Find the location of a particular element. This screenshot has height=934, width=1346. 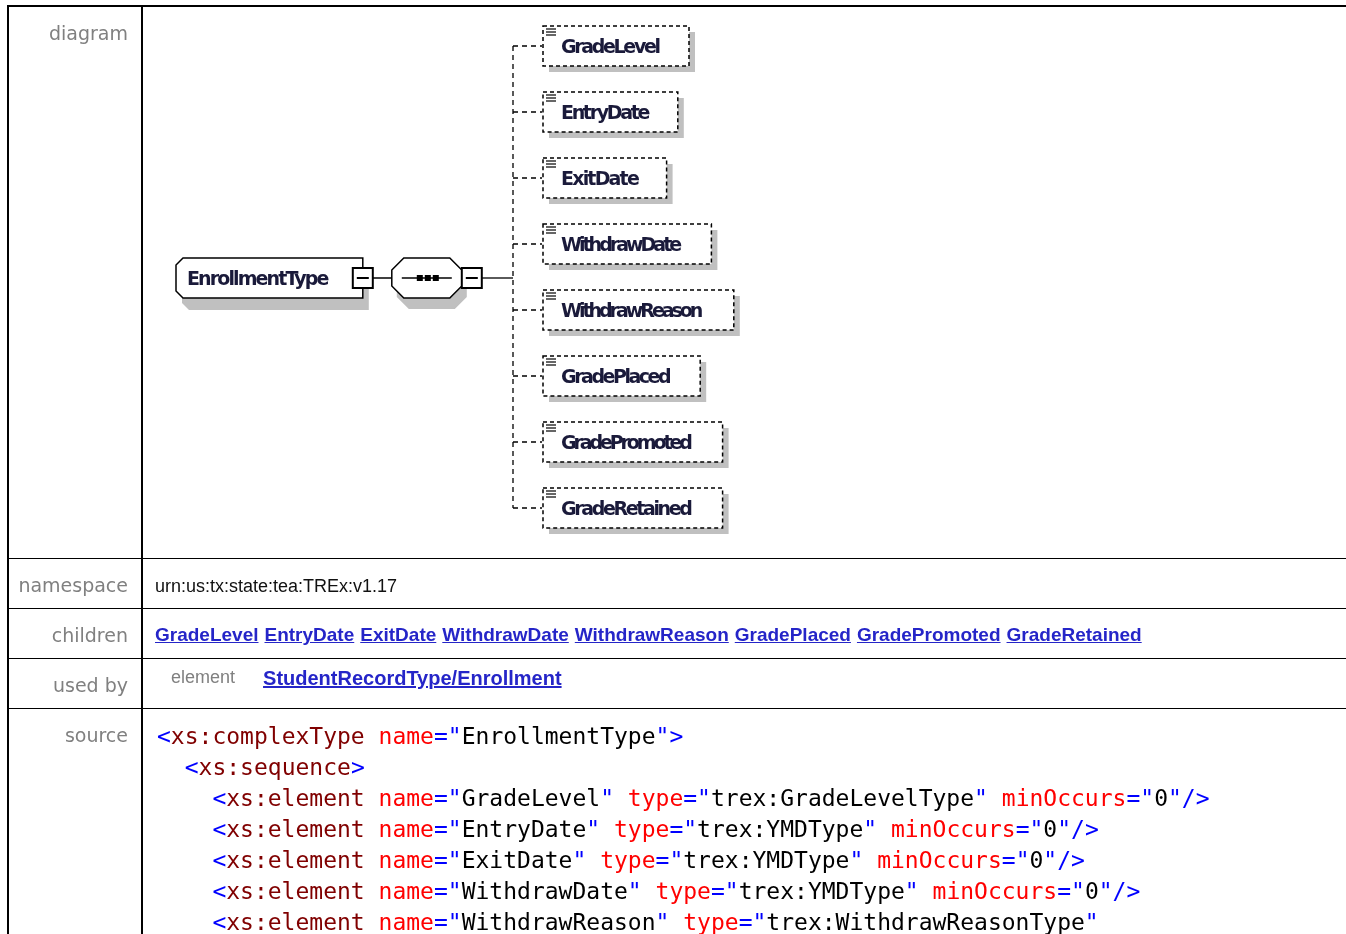

source-line: <xs:complexType name="EnrollmentType"> is located at coordinates (420, 736).